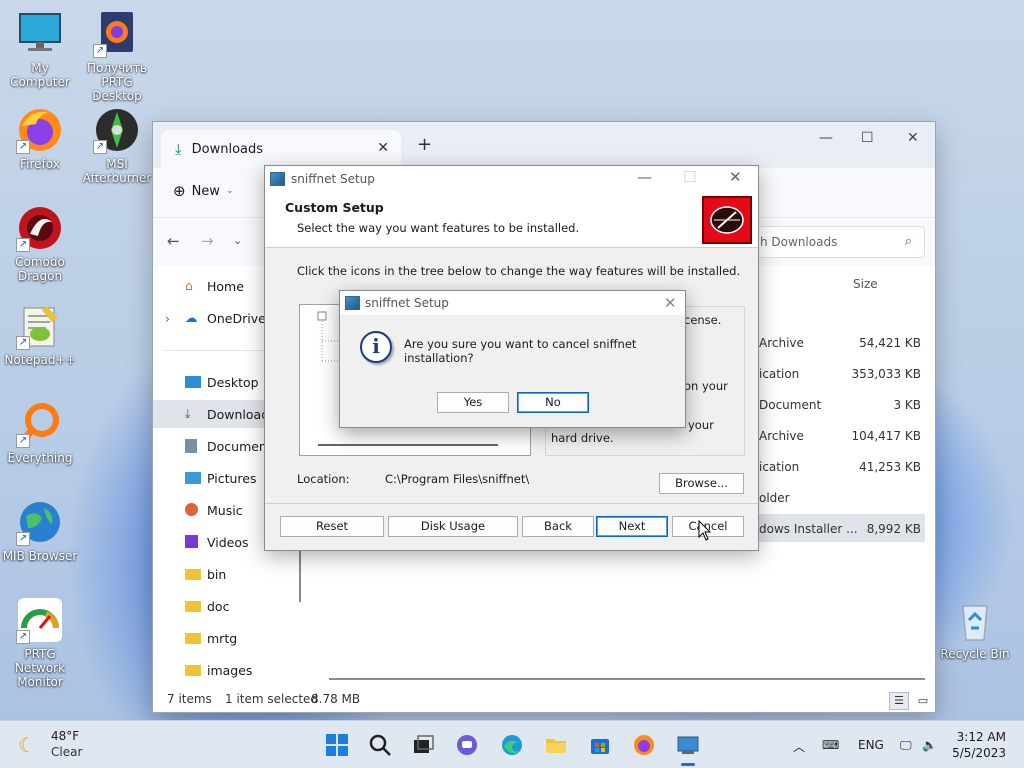  I want to click on desktop-icon-label: MIB Browser, so click(40, 556).